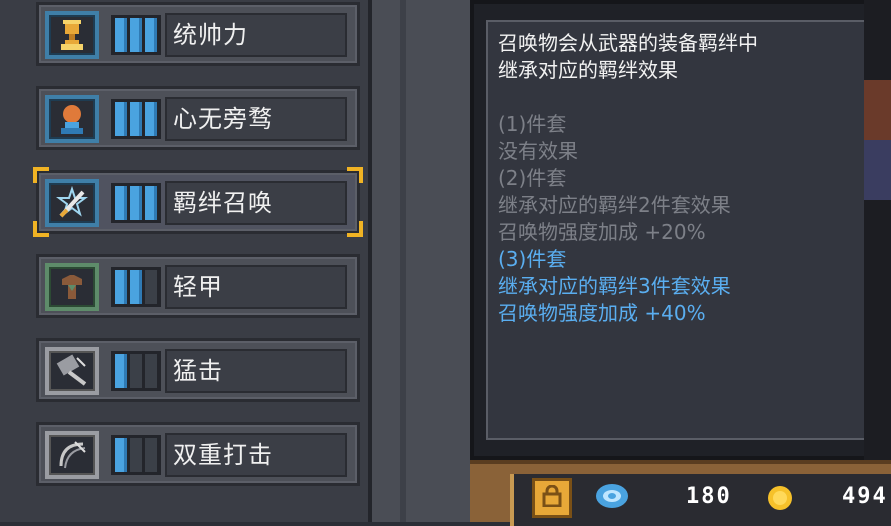  What do you see at coordinates (532, 124) in the screenshot?
I see `tier-header: (1)件套` at bounding box center [532, 124].